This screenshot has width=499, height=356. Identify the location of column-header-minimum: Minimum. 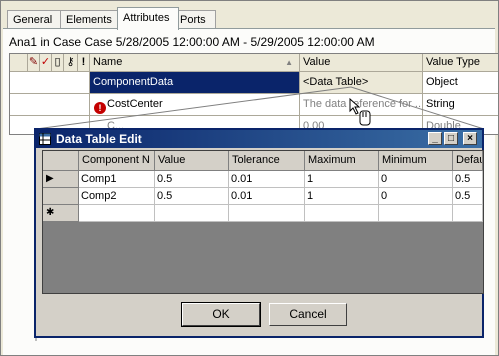
(416, 161).